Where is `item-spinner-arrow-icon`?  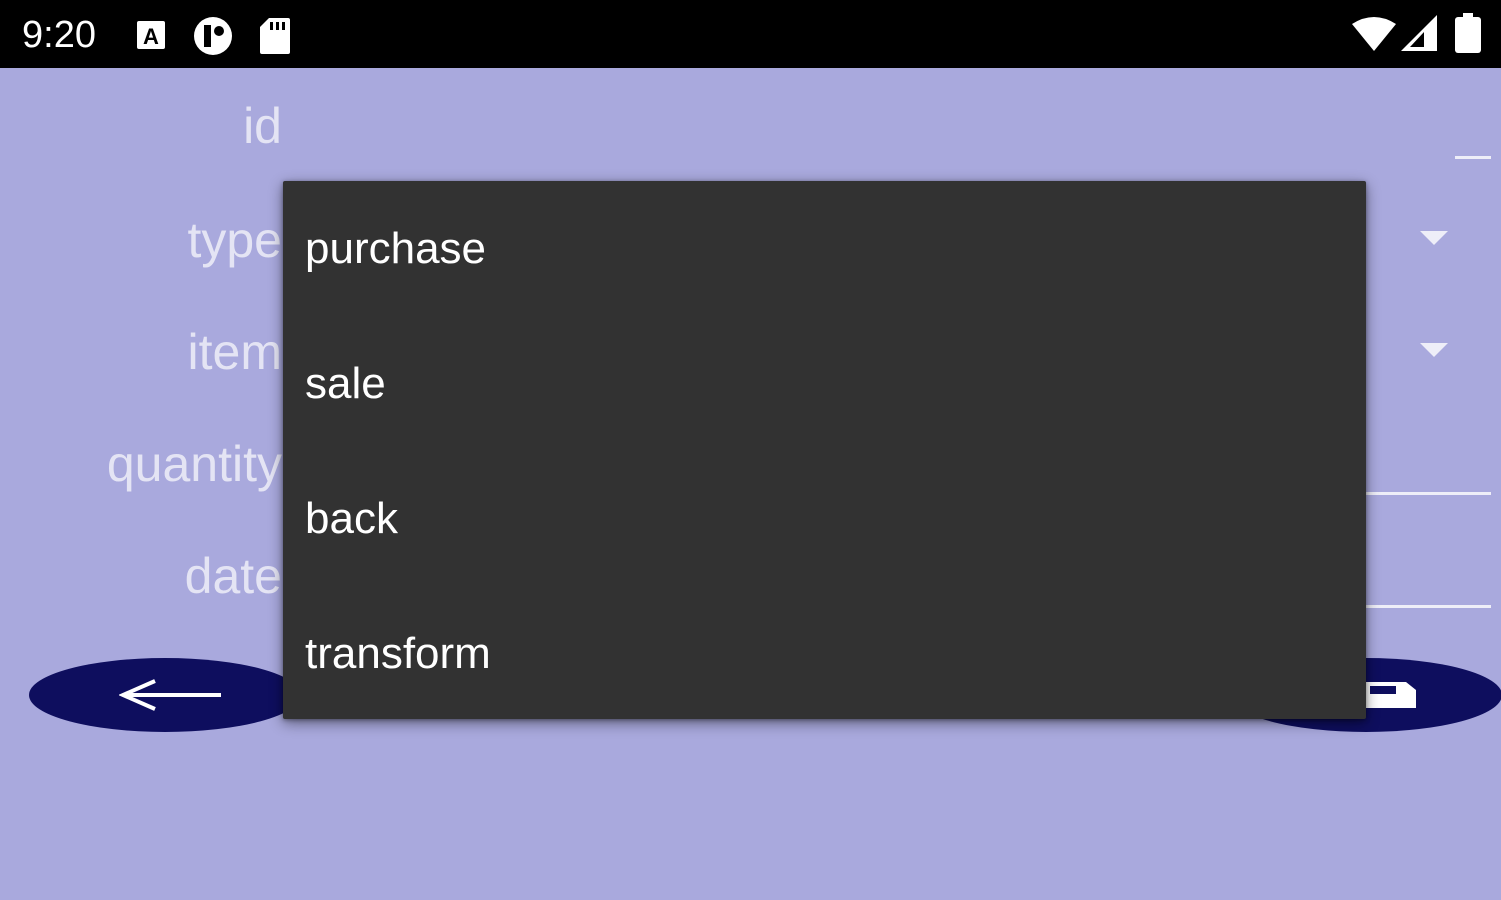 item-spinner-arrow-icon is located at coordinates (1434, 350).